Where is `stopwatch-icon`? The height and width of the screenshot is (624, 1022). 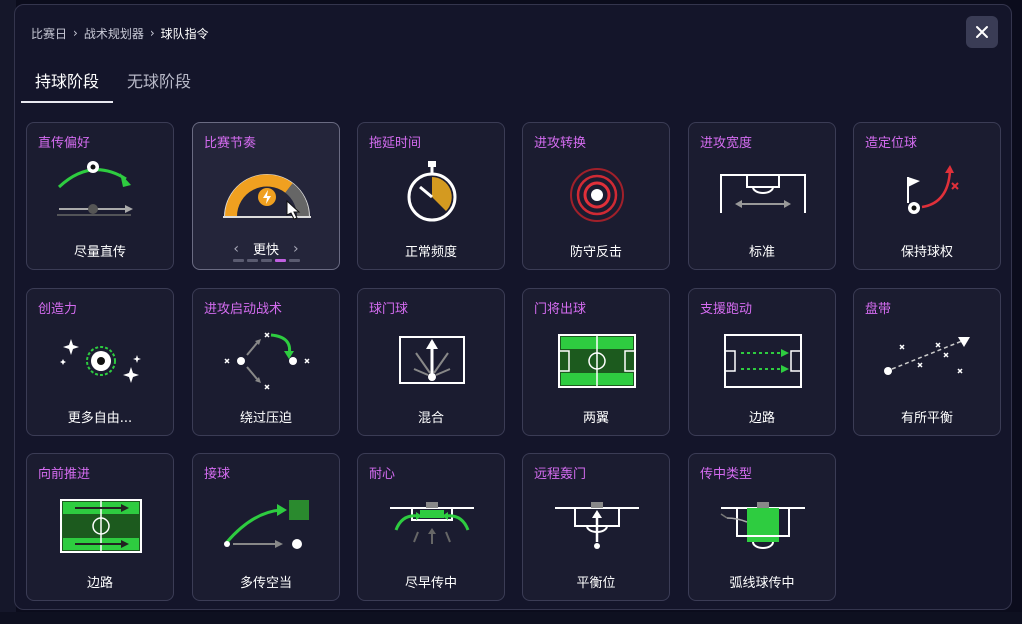 stopwatch-icon is located at coordinates (432, 191).